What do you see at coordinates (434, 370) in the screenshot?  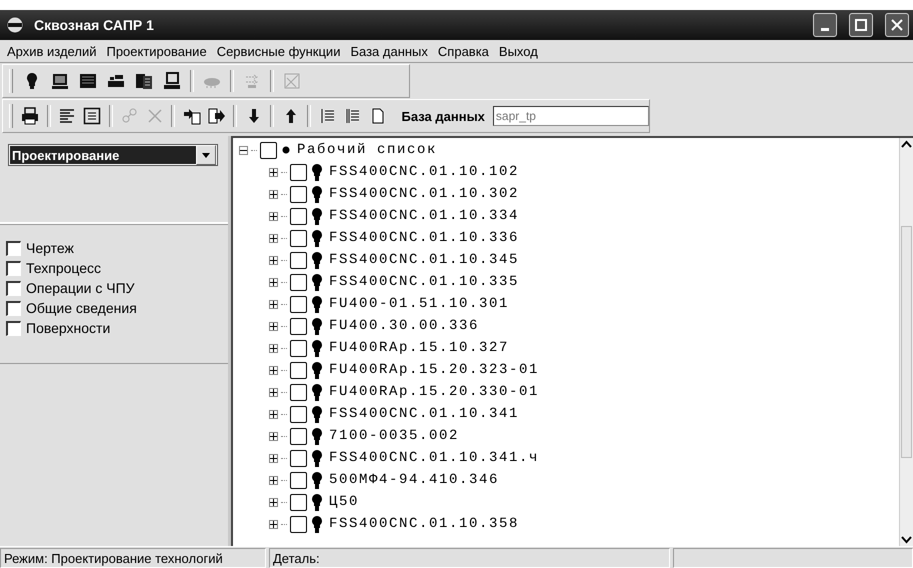 I see `tree-item-label: FU400RAp.15.20.323-01` at bounding box center [434, 370].